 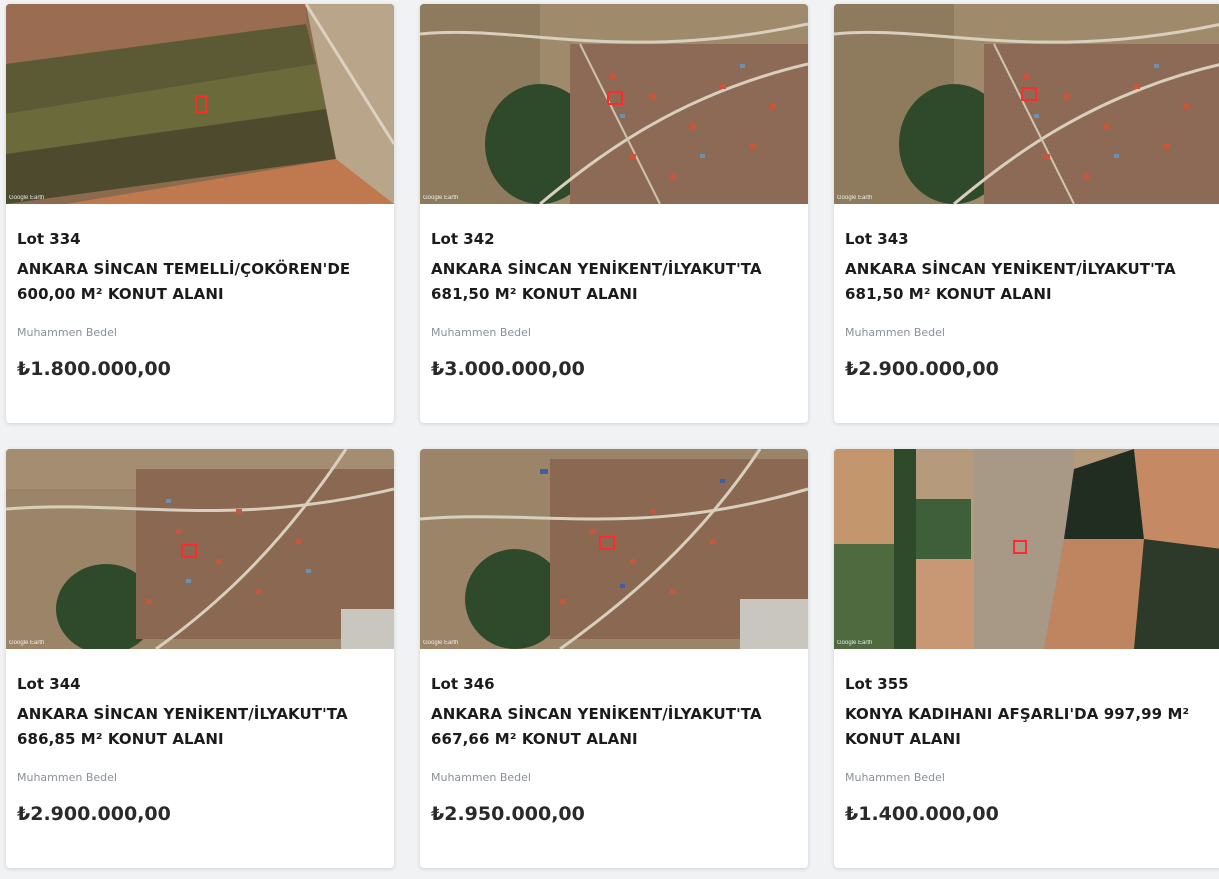 What do you see at coordinates (877, 684) in the screenshot?
I see `lot-number: Lot 355` at bounding box center [877, 684].